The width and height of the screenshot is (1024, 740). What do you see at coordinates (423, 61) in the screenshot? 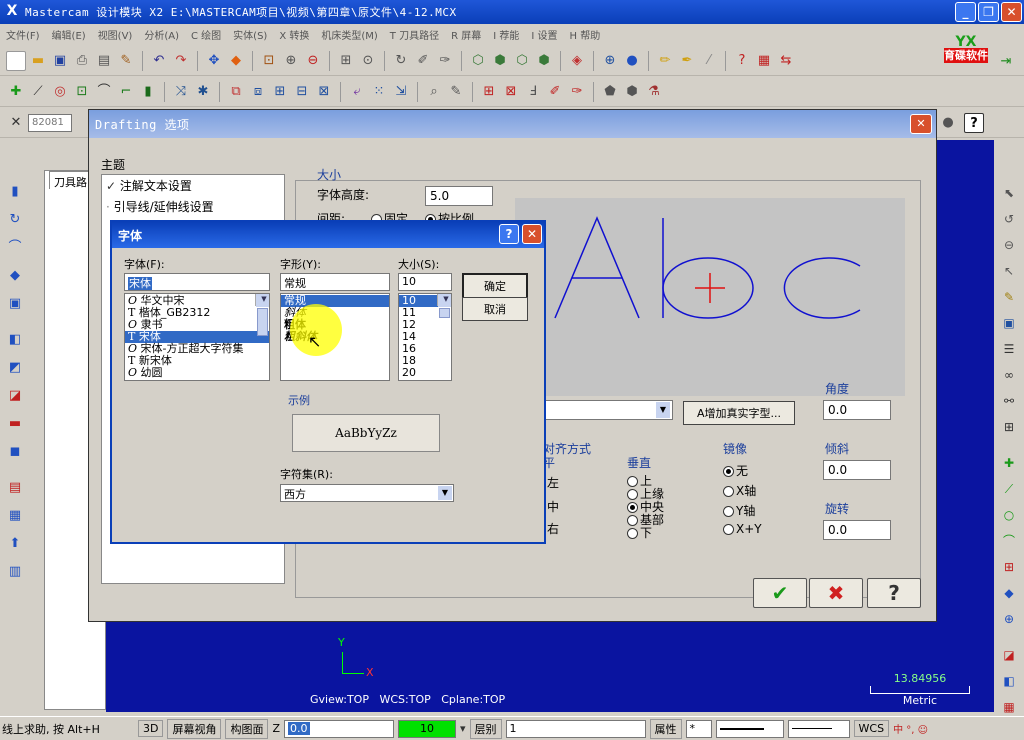
I see `hide-icon: ✐` at bounding box center [423, 61].